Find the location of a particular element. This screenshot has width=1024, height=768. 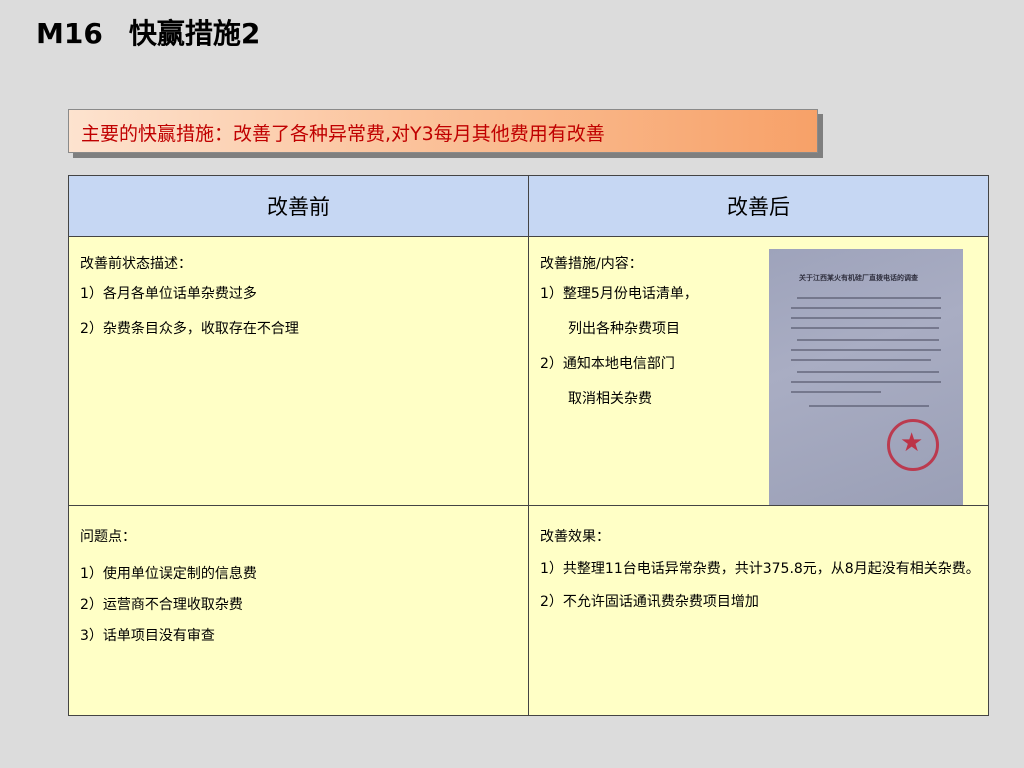

header-before: 改善前 is located at coordinates (298, 206).